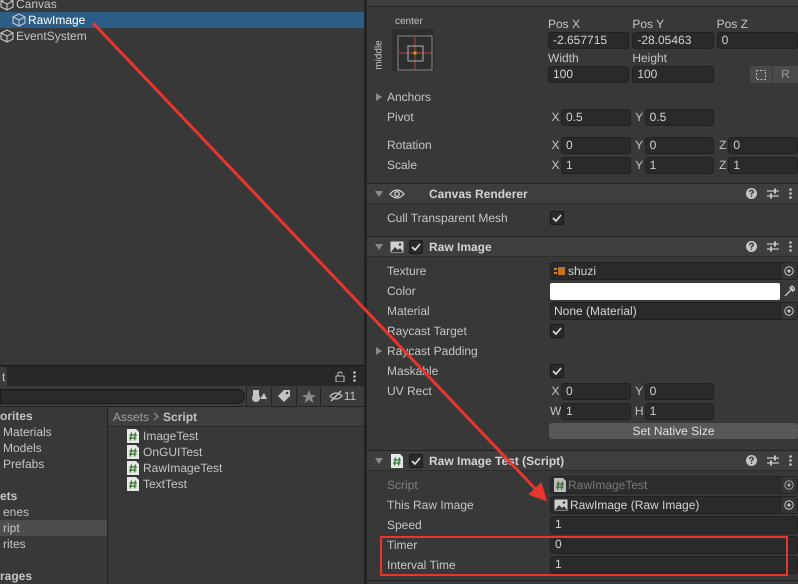 The width and height of the screenshot is (798, 584). Describe the element at coordinates (180, 417) in the screenshot. I see `breadcrumb-item: Script` at that location.